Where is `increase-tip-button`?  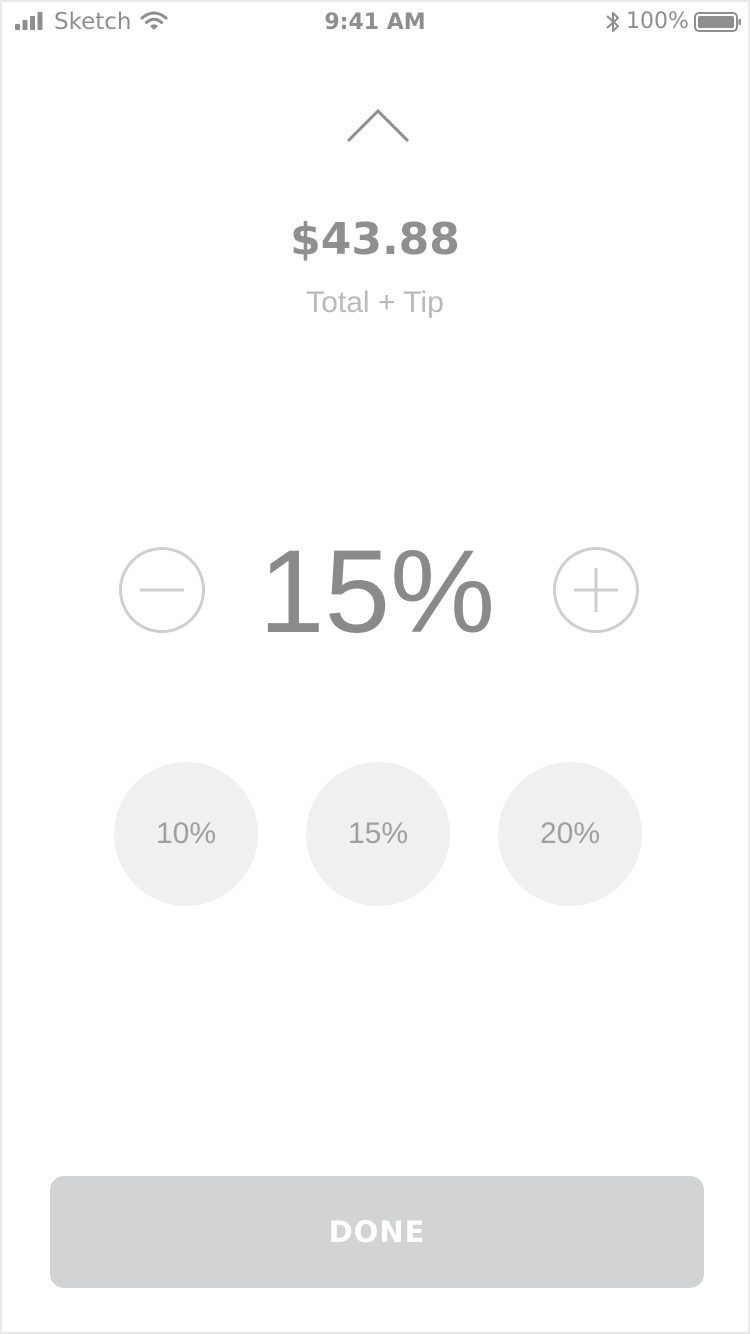
increase-tip-button is located at coordinates (596, 590).